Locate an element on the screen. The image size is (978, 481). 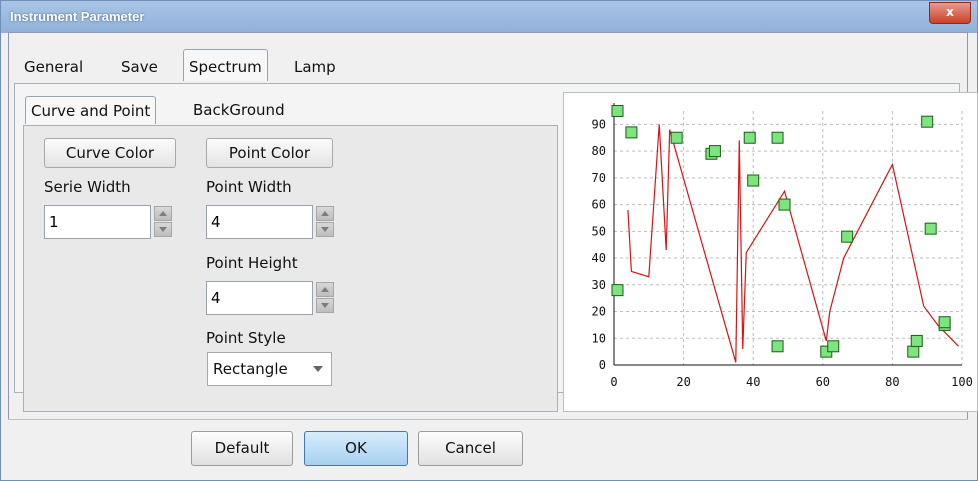
tab-general: General is located at coordinates (53, 66).